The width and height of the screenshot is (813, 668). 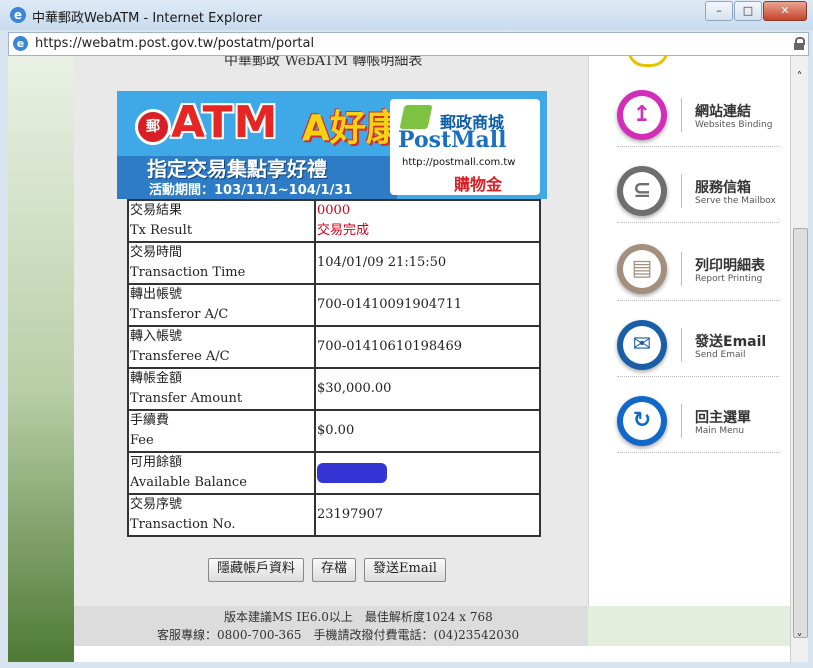 What do you see at coordinates (719, 11) in the screenshot?
I see `minimize-button: –` at bounding box center [719, 11].